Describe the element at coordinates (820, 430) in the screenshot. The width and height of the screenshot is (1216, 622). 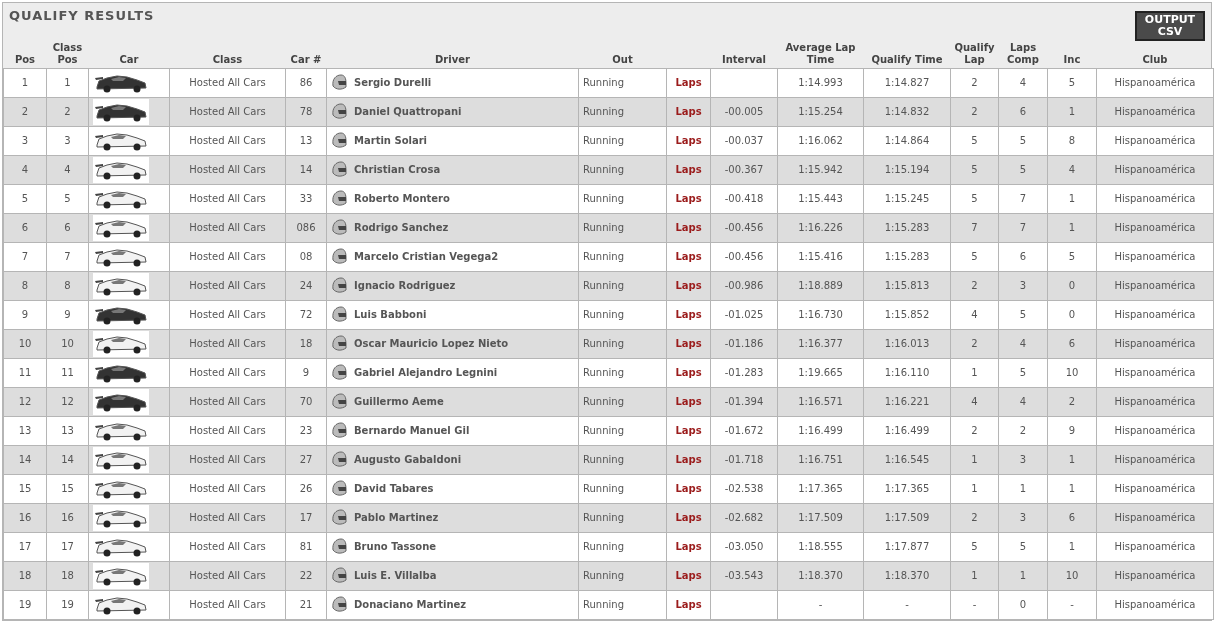
I see `average-lap-time: 1:16.499` at that location.